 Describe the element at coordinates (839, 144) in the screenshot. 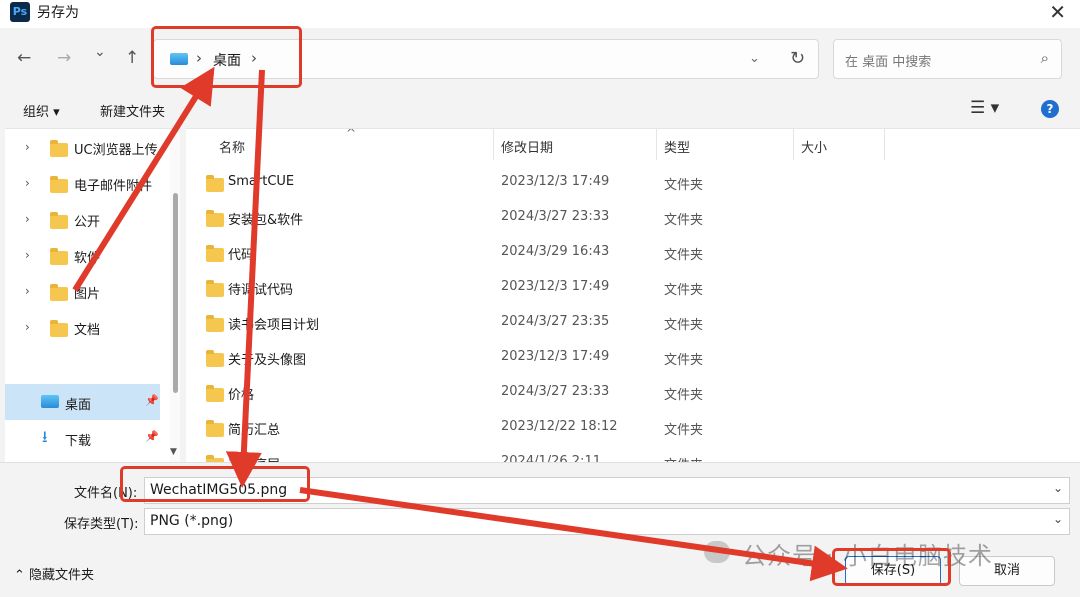

I see `column-header-size: 大小` at that location.